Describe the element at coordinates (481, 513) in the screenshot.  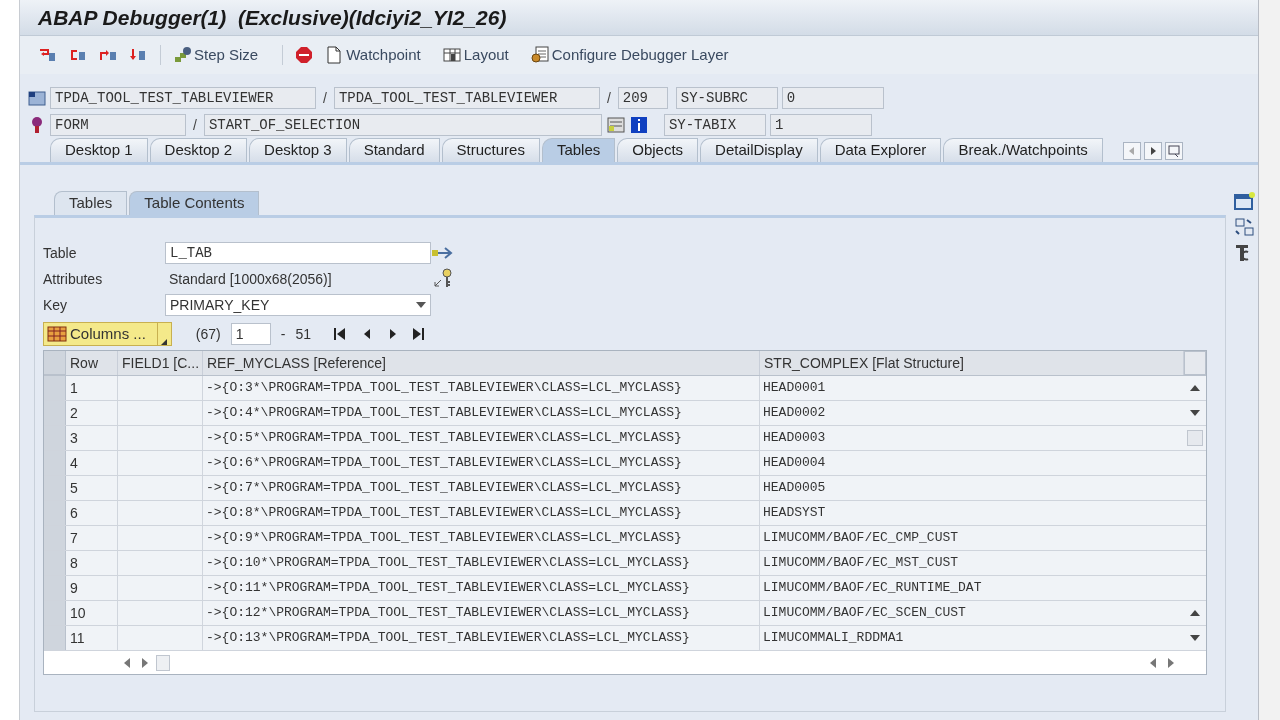
I see `table-cell: ->{O:8*\PROGRAM=TPDA_TOOL_TEST_TABLEVIEWER\CLASS=LCL_MYCLASS}` at that location.